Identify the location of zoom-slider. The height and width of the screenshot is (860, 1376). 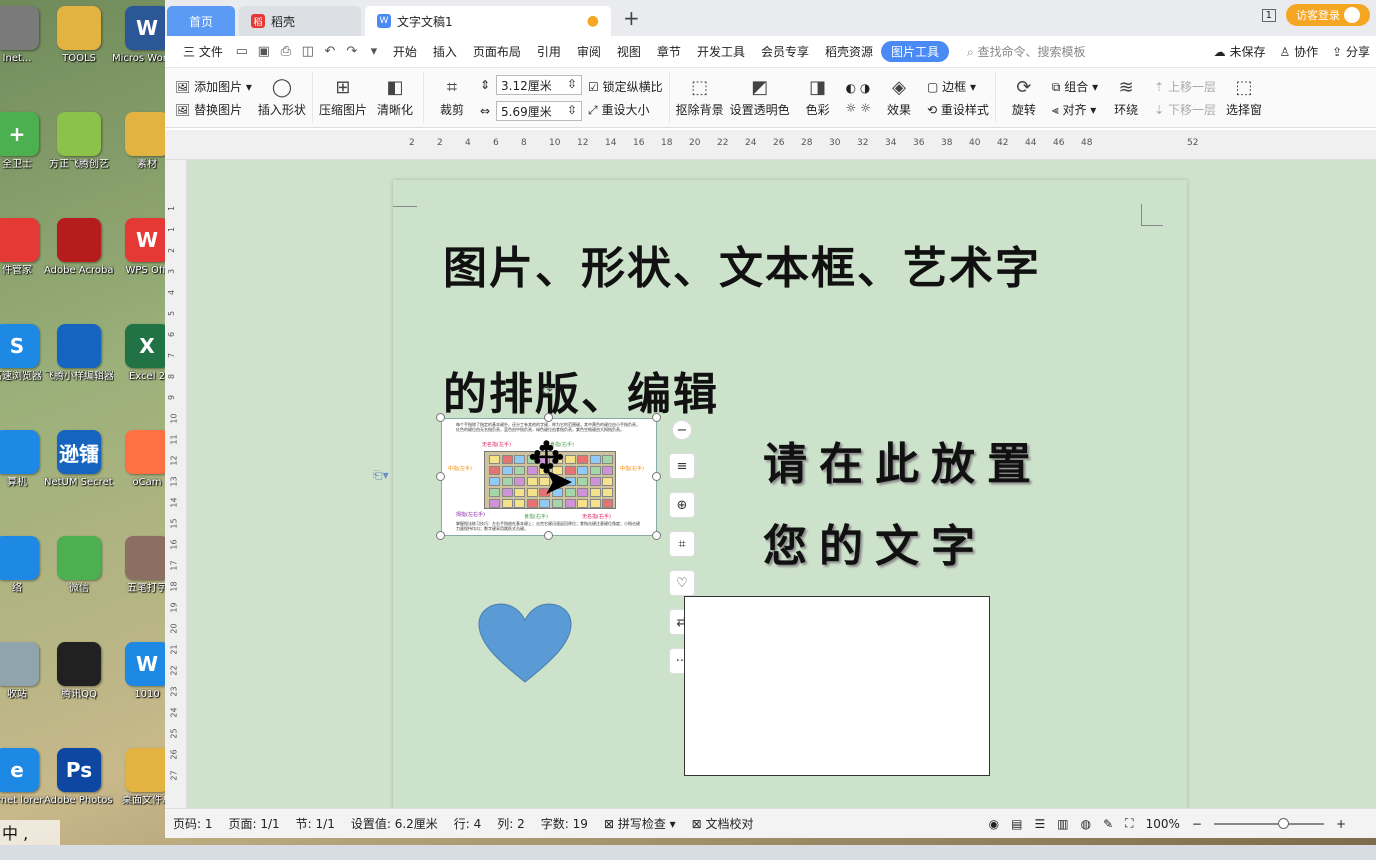
(1268, 823).